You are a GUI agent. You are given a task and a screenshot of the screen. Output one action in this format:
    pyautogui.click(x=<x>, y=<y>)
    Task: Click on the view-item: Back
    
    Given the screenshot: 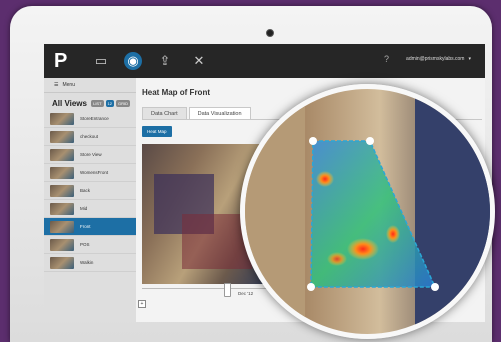 What is the action you would take?
    pyautogui.click(x=90, y=191)
    